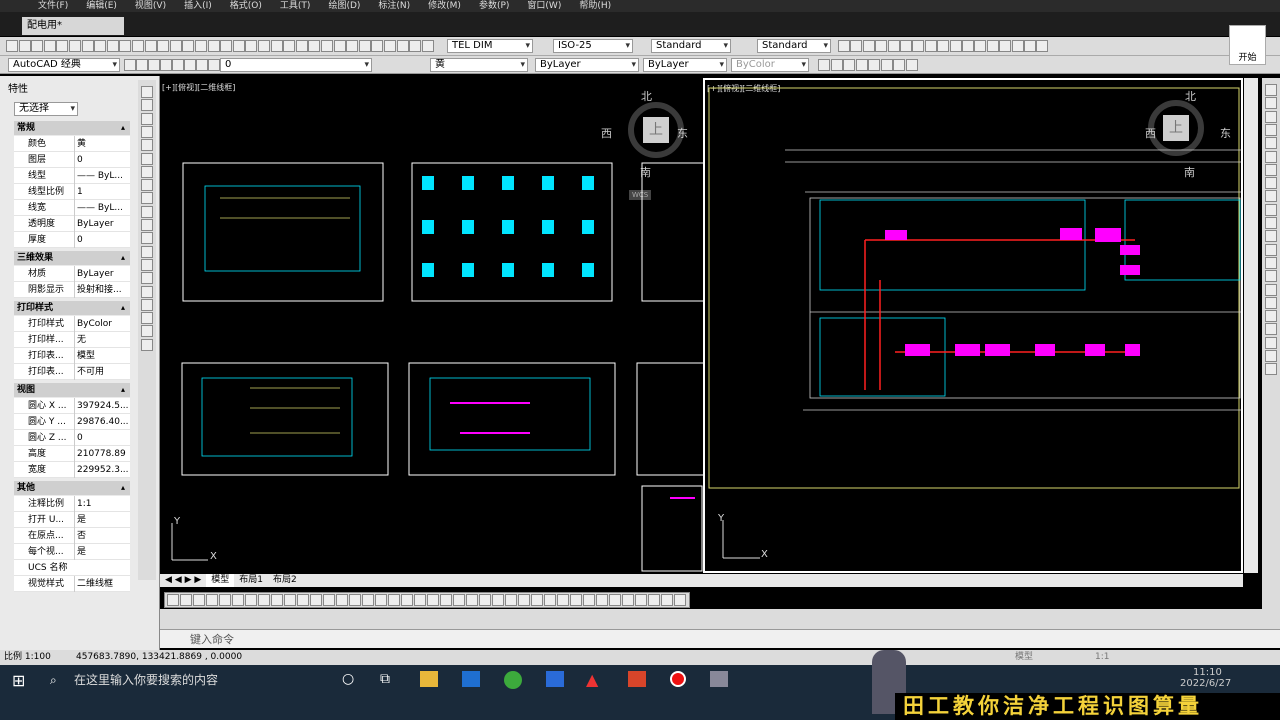  What do you see at coordinates (72, 160) in the screenshot?
I see `property-row: 图层 0` at bounding box center [72, 160].